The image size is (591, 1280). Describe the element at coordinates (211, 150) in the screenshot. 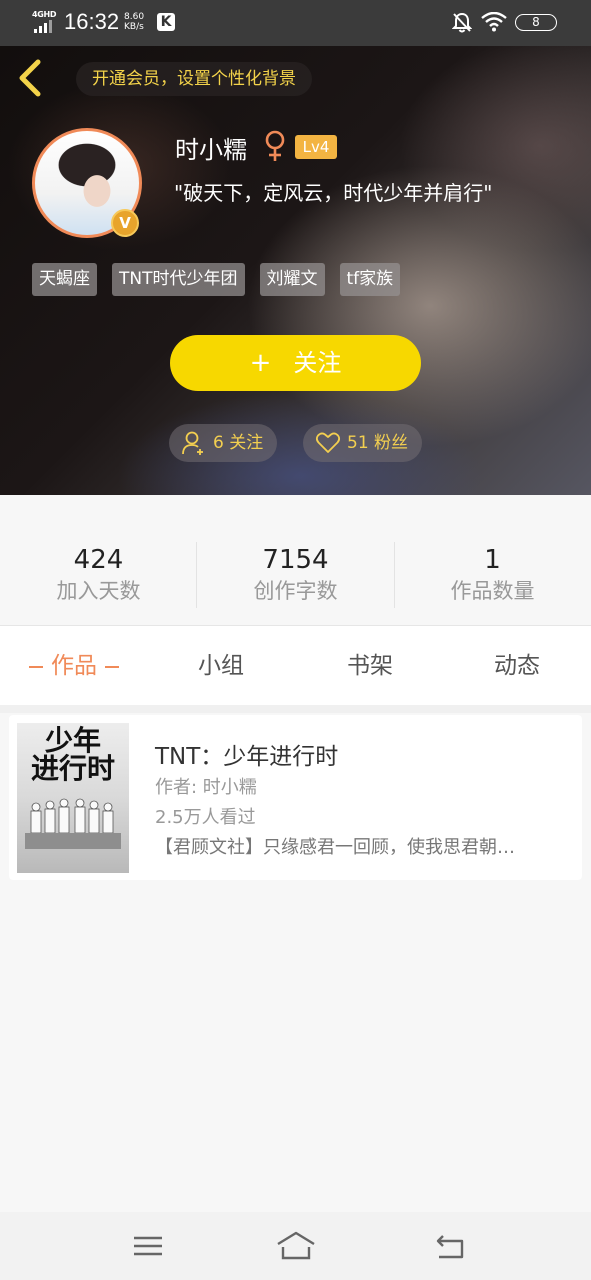

I see `username: 时小糯` at that location.